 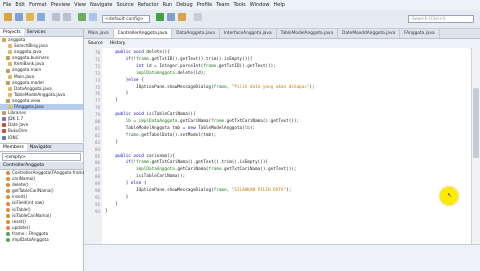 What do you see at coordinates (7, 5) in the screenshot?
I see `menu-item-file: File` at bounding box center [7, 5].